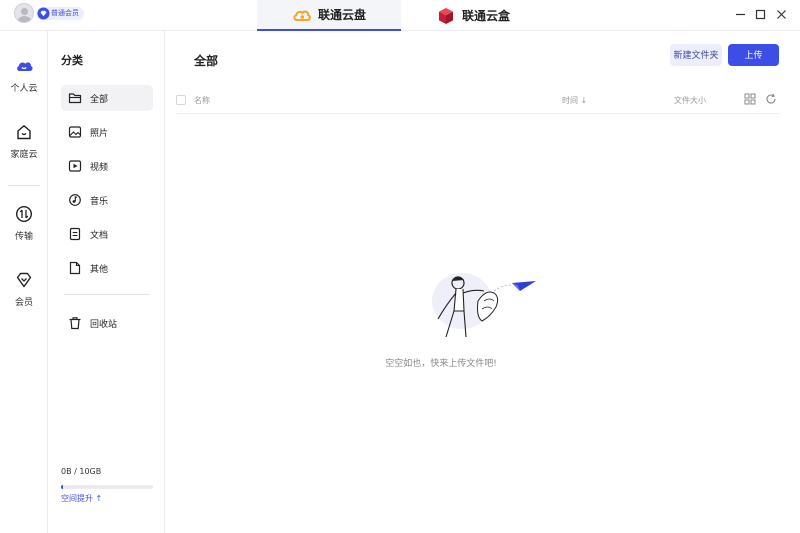  What do you see at coordinates (302, 15) in the screenshot?
I see `cloud-brand-icon` at bounding box center [302, 15].